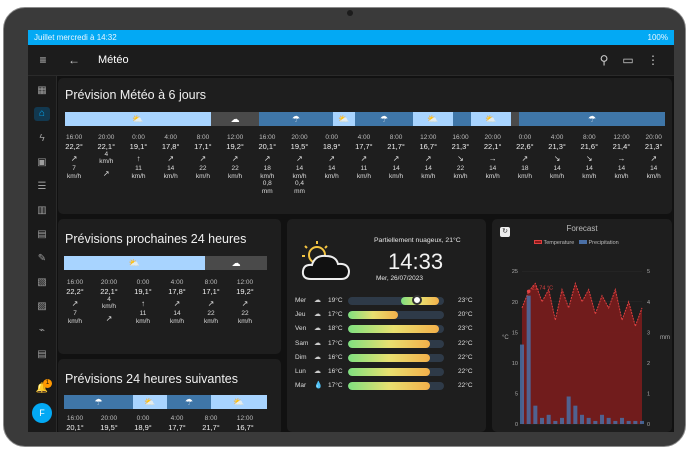  I want to click on rain-icon: ☂, so click(592, 119).